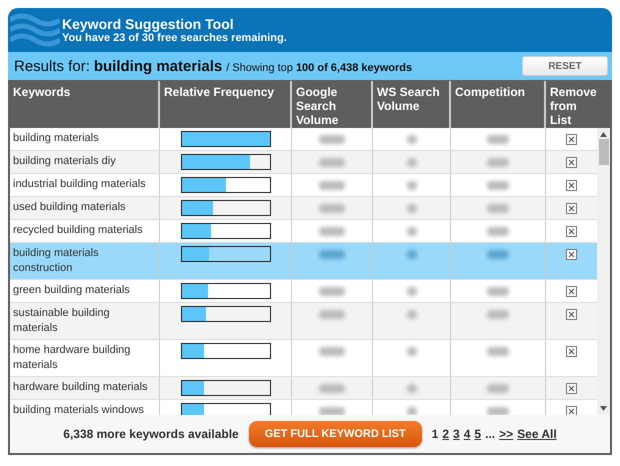 The height and width of the screenshot is (466, 620). I want to click on page-link: 4, so click(467, 434).